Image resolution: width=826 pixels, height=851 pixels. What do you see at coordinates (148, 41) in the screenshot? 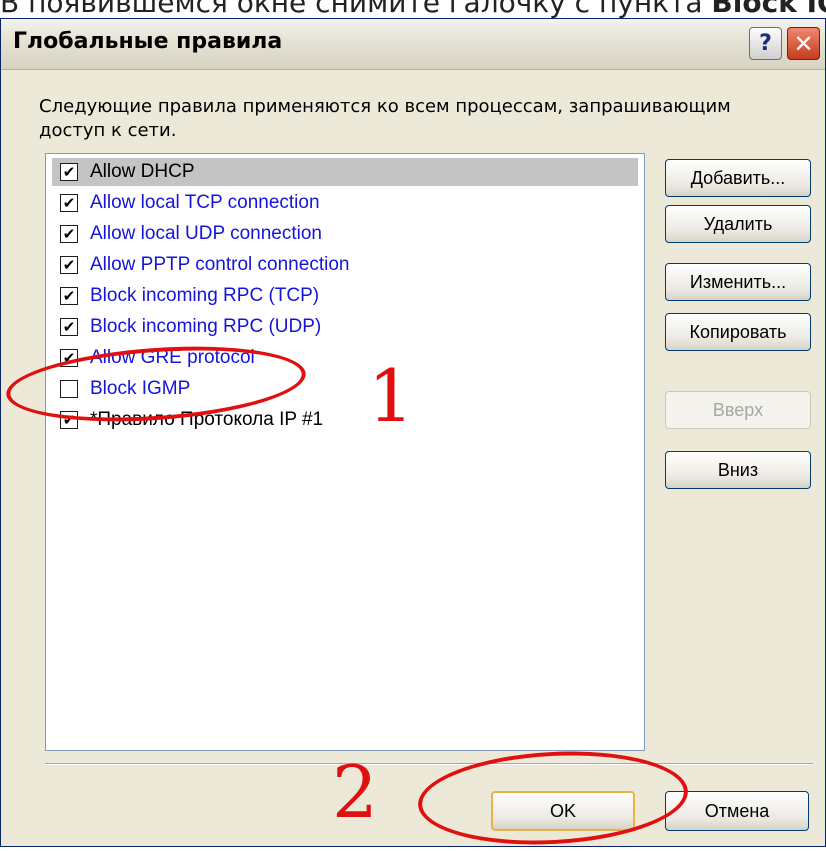
I see `dialog-title: Глобальные правила` at bounding box center [148, 41].